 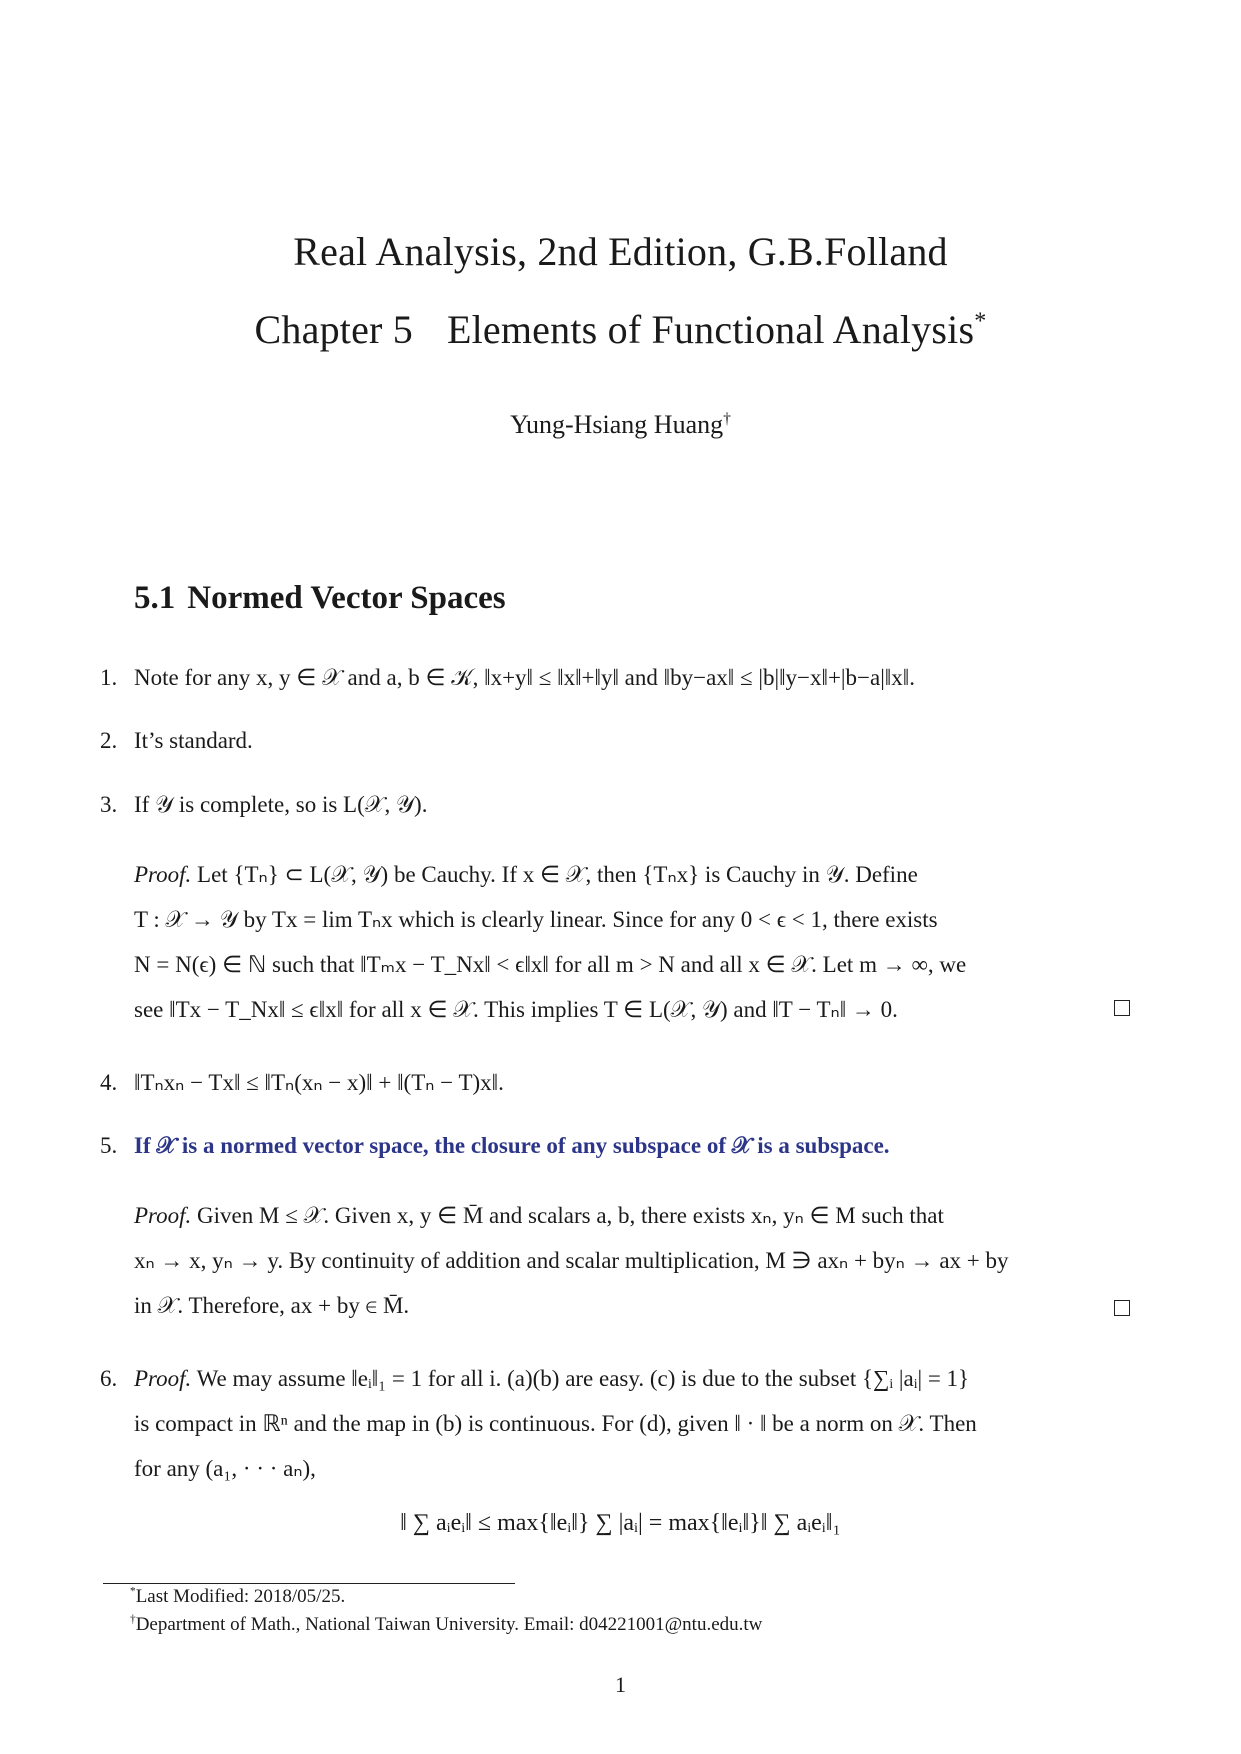 I want to click on item-number: 1., so click(x=109, y=677).